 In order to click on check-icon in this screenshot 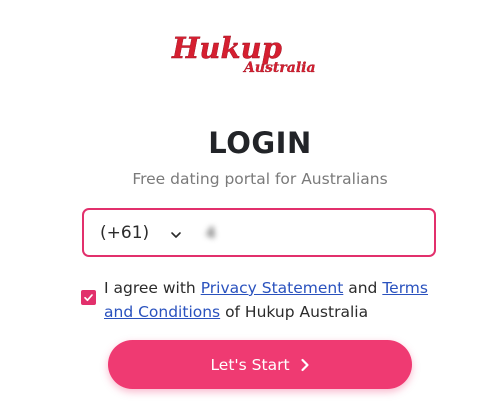, I will do `click(88, 298)`.